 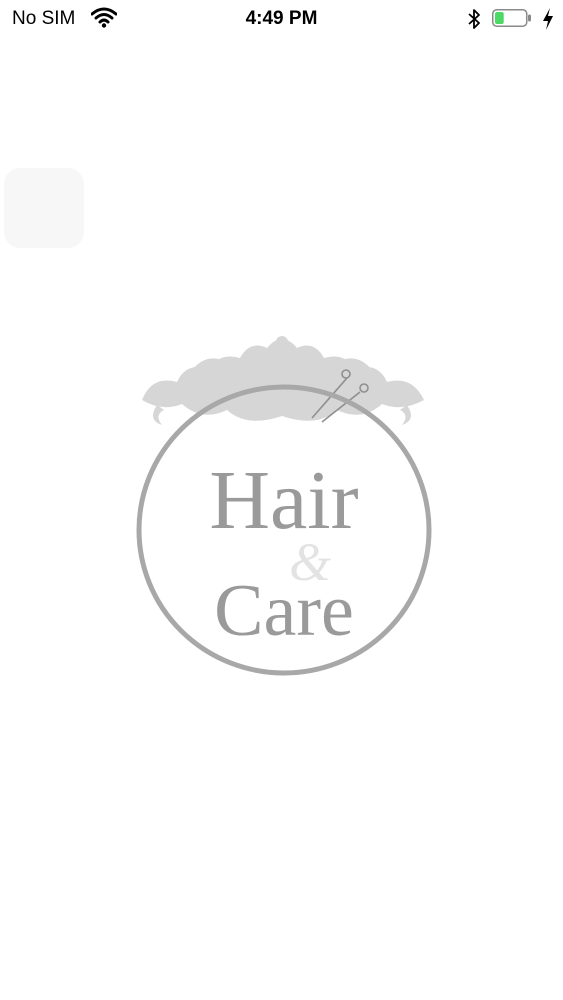 What do you see at coordinates (284, 611) in the screenshot?
I see `logo-word-care: Care` at bounding box center [284, 611].